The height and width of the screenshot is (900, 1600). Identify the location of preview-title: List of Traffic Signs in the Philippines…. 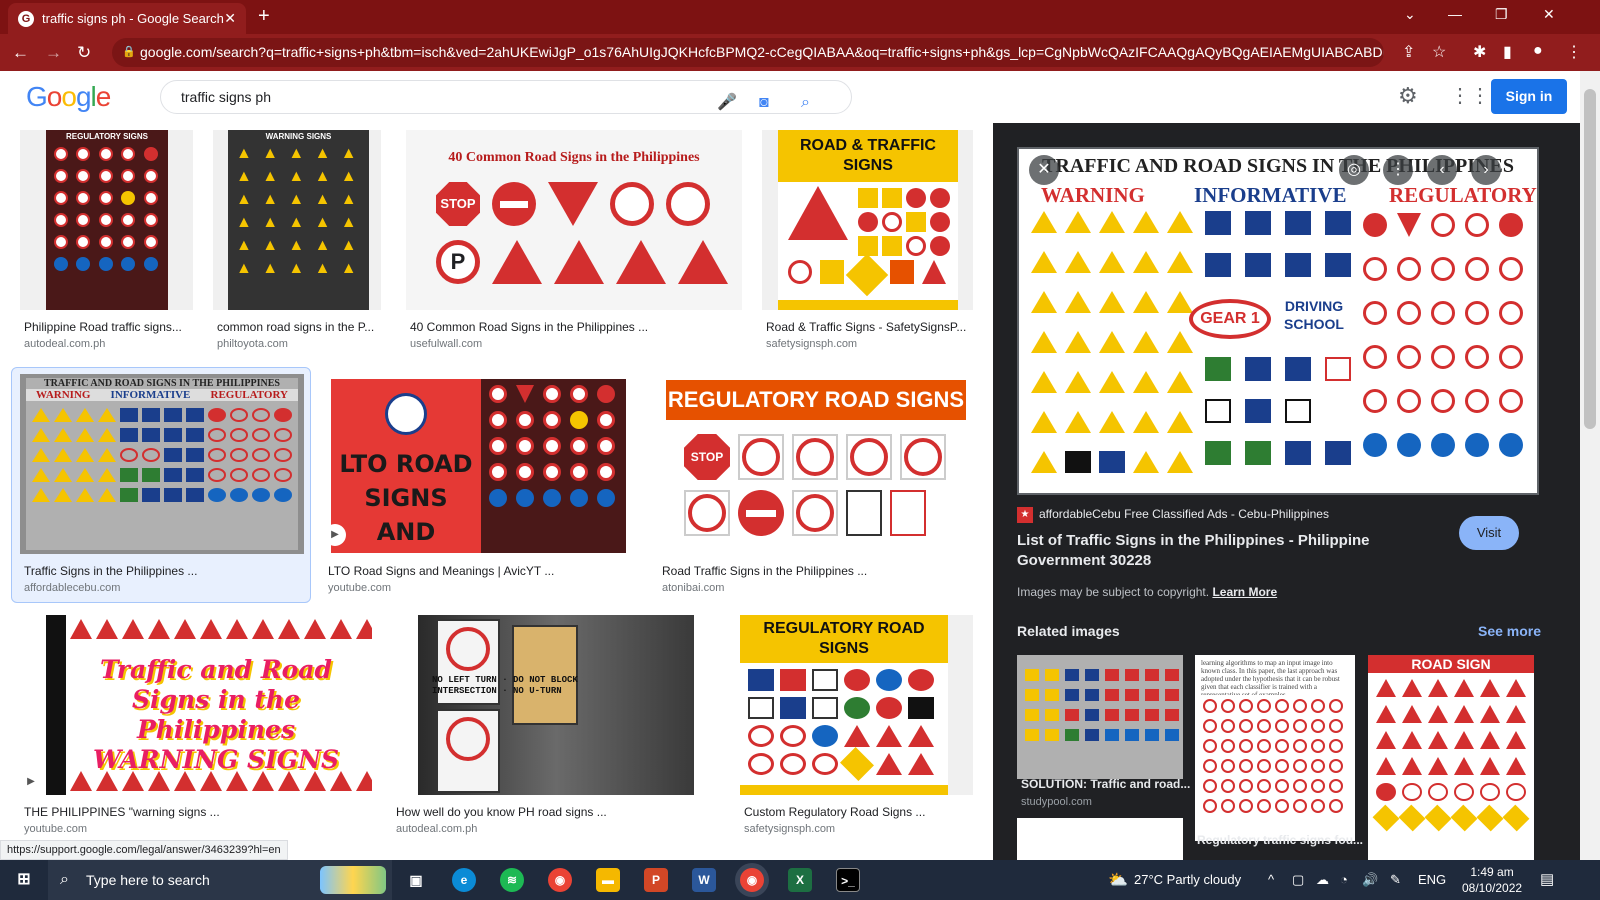
(1227, 551).